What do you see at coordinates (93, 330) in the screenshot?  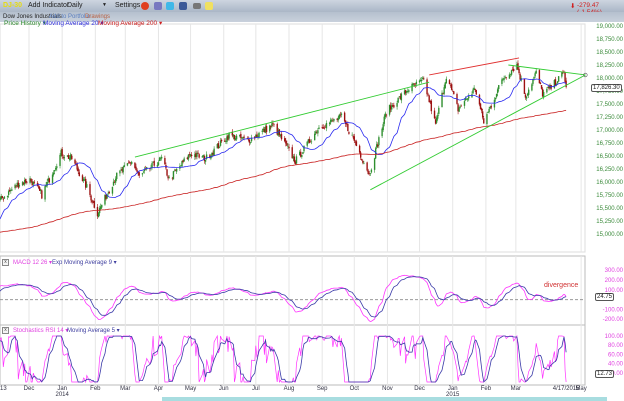 I see `stoch-signal-title: Moving Average 5 ▾` at bounding box center [93, 330].